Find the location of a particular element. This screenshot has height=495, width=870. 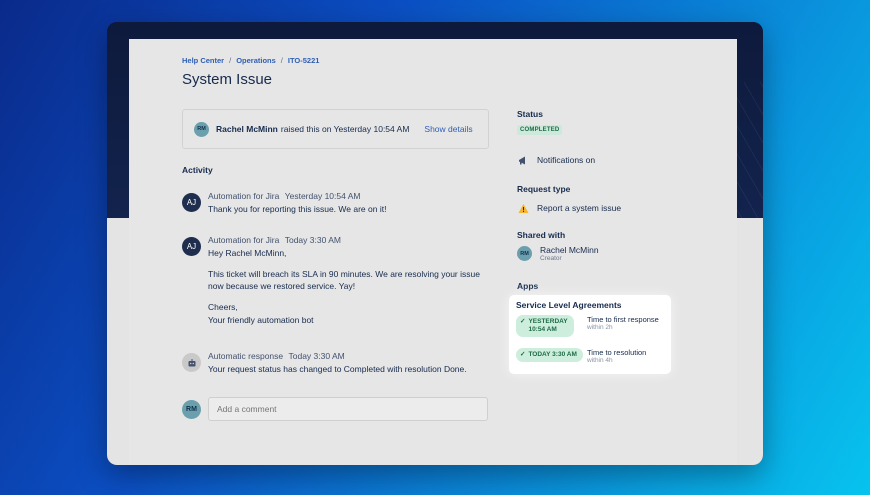

shared-role: Creator is located at coordinates (551, 258).